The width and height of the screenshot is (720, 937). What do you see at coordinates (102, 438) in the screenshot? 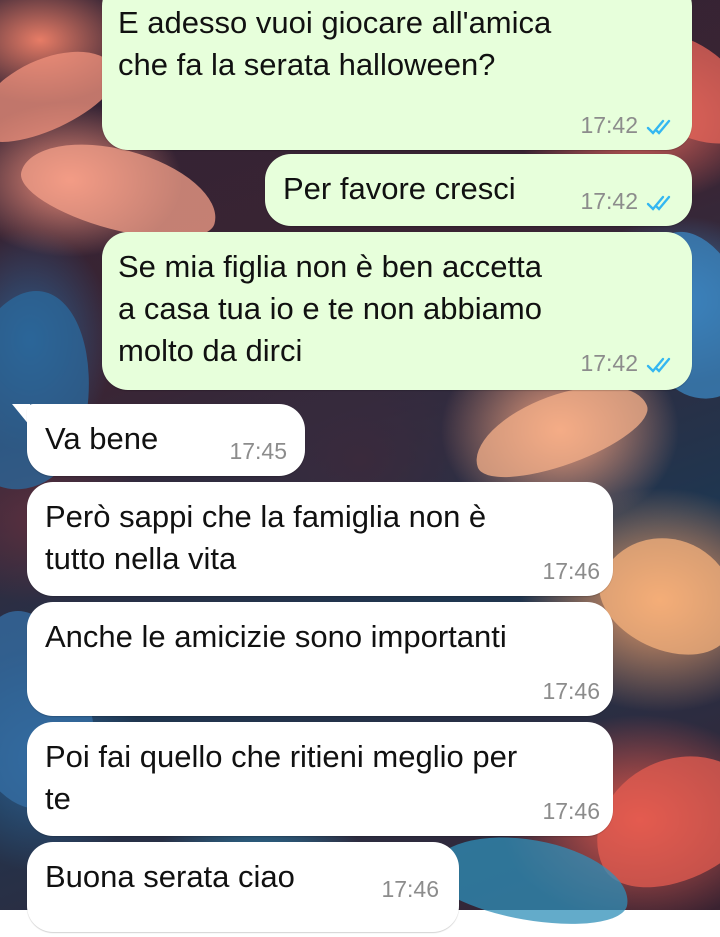
I see `message-text: Va bene` at bounding box center [102, 438].